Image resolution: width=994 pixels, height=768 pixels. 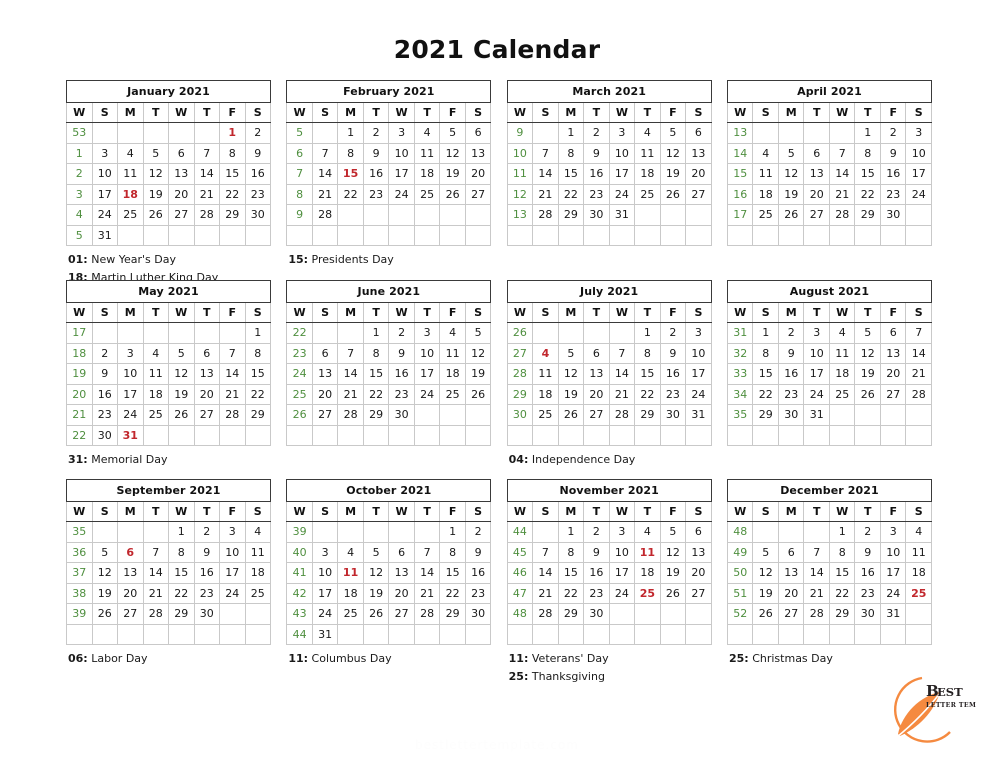 I want to click on day-cell-holiday: 25, so click(x=918, y=593).